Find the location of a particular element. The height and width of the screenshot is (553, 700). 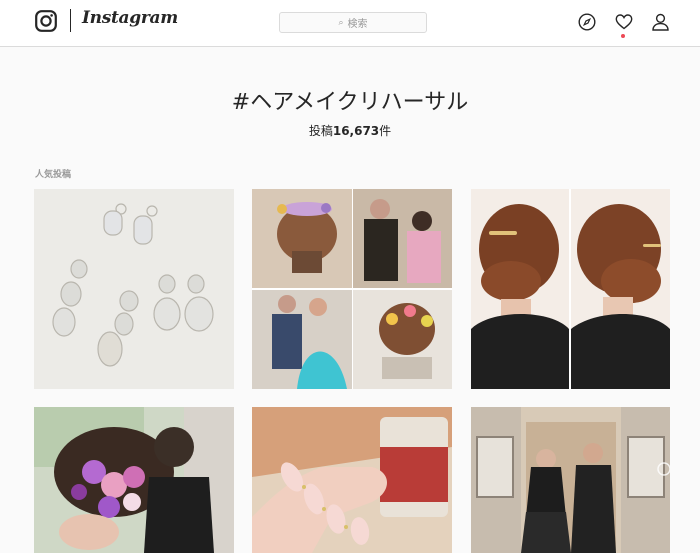

top-navigation-bar: Instagram ⌕ 検索 is located at coordinates (350, 23).